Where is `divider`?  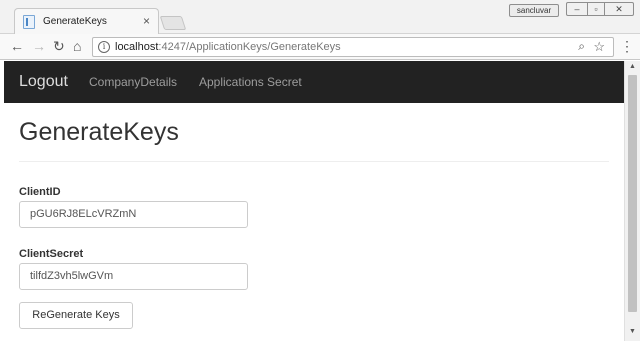 divider is located at coordinates (314, 161).